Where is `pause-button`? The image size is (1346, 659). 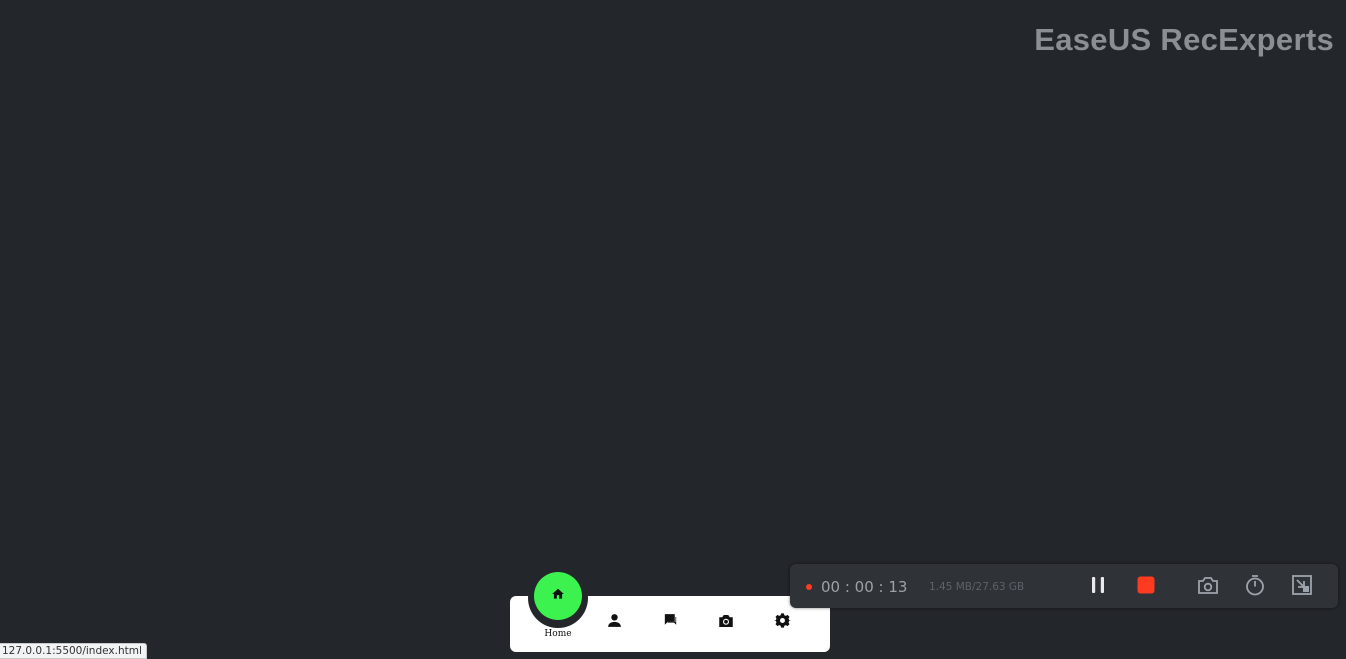
pause-button is located at coordinates (1098, 587).